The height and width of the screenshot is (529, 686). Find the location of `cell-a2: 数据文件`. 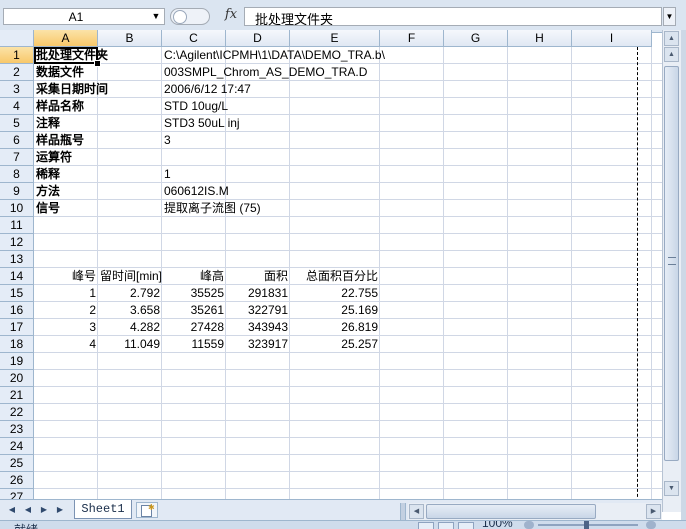

cell-a2: 数据文件 is located at coordinates (60, 72).